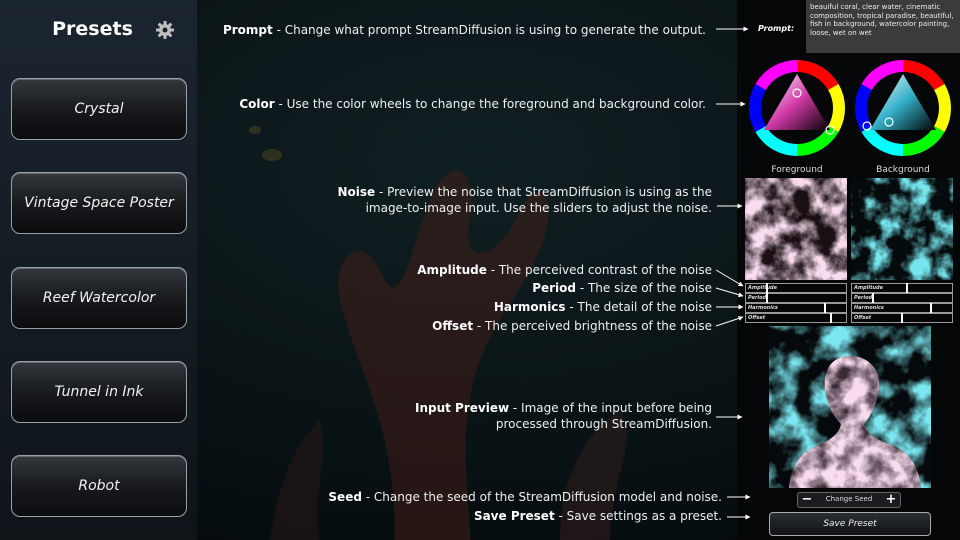  Describe the element at coordinates (729, 321) in the screenshot. I see `arrow-offset` at that location.